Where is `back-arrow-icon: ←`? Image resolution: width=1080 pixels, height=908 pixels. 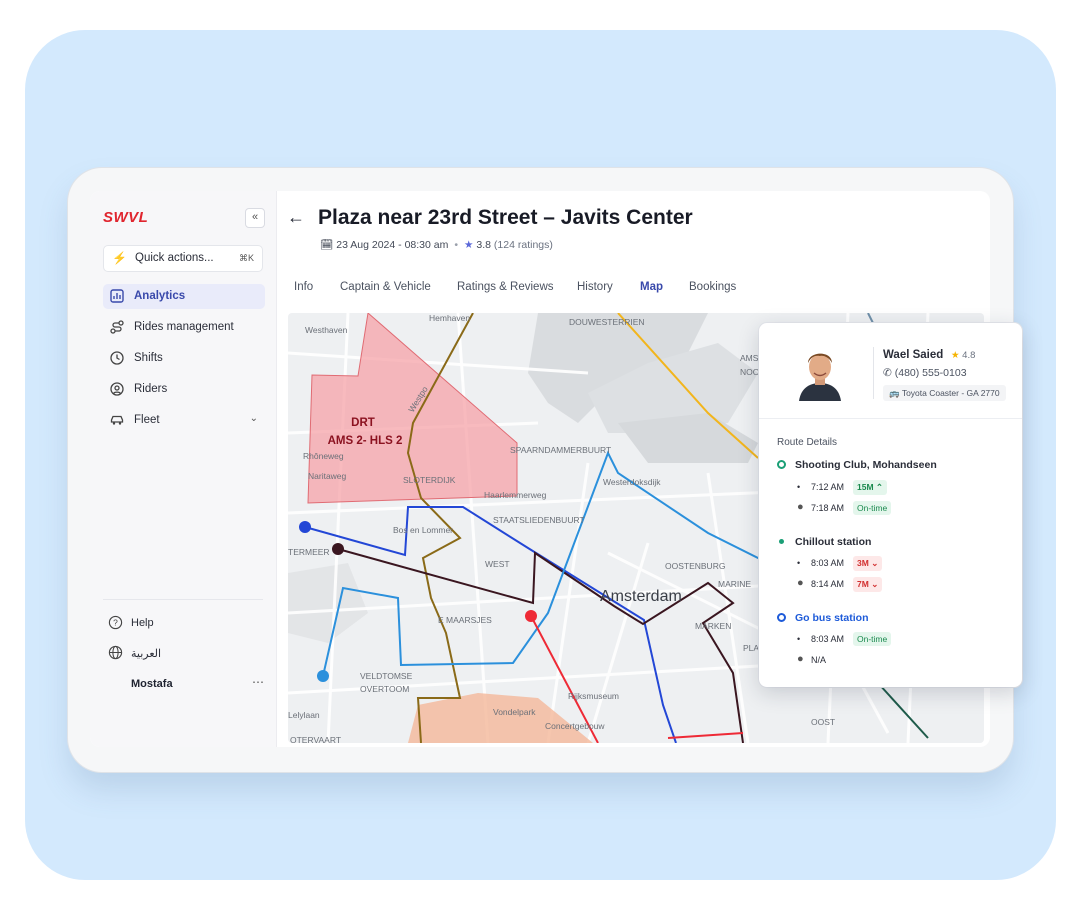
back-arrow-icon: ← is located at coordinates (296, 217).